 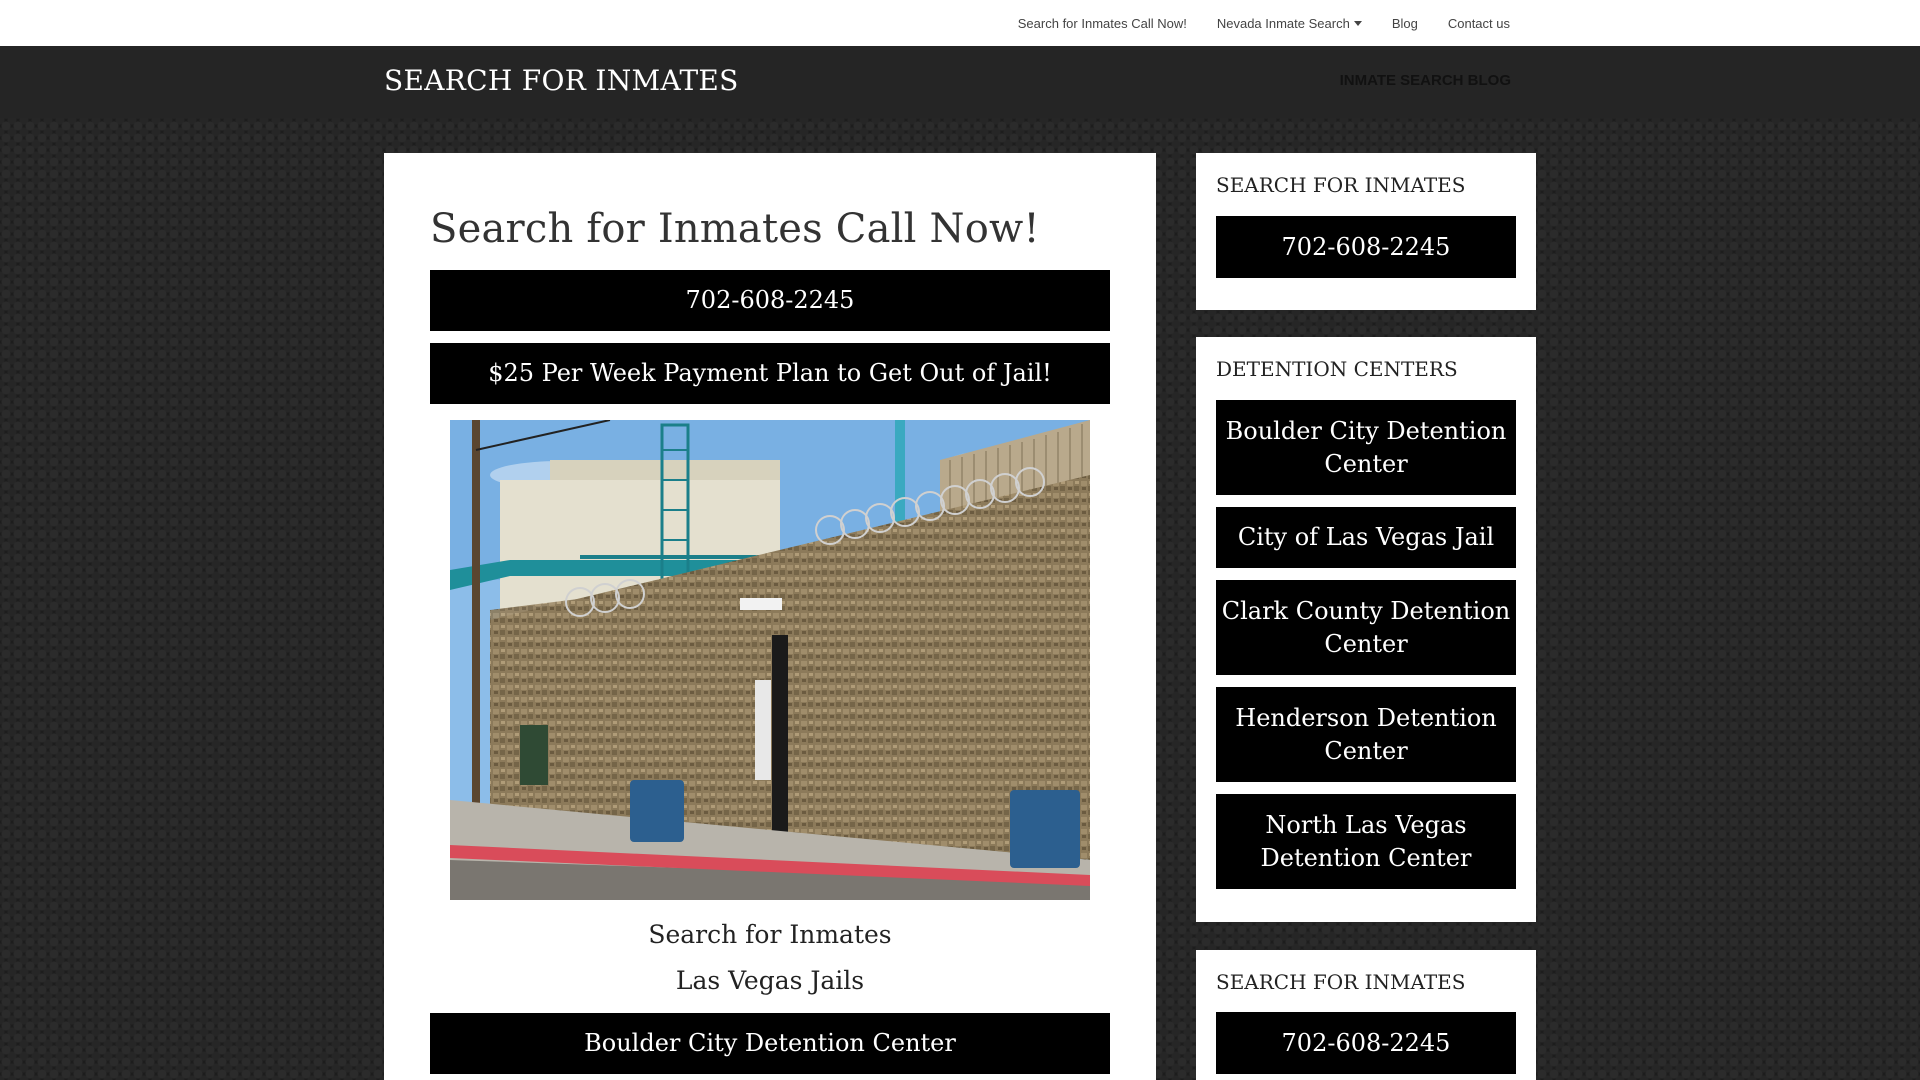 What do you see at coordinates (735, 229) in the screenshot?
I see `page-title: Search for Inmates Call Now!` at bounding box center [735, 229].